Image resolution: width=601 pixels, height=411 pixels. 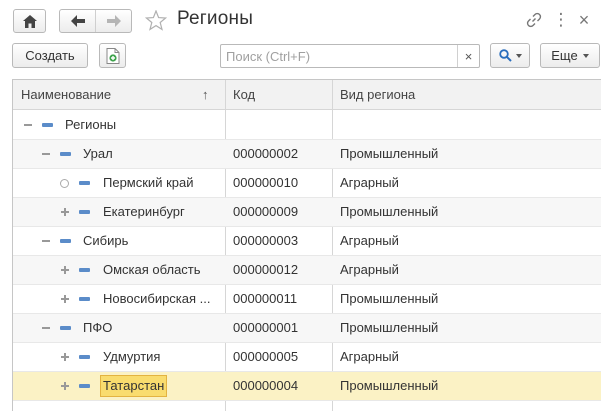 I want to click on cell-code: 000000001, so click(x=265, y=328).